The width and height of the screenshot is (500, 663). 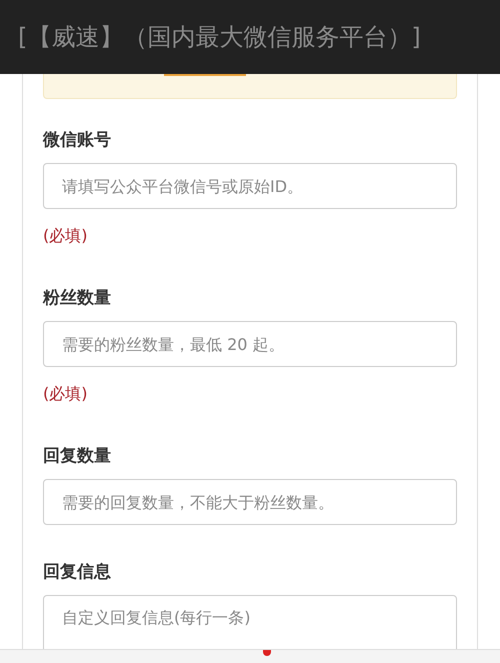 What do you see at coordinates (77, 456) in the screenshot?
I see `field-label: 回复数量` at bounding box center [77, 456].